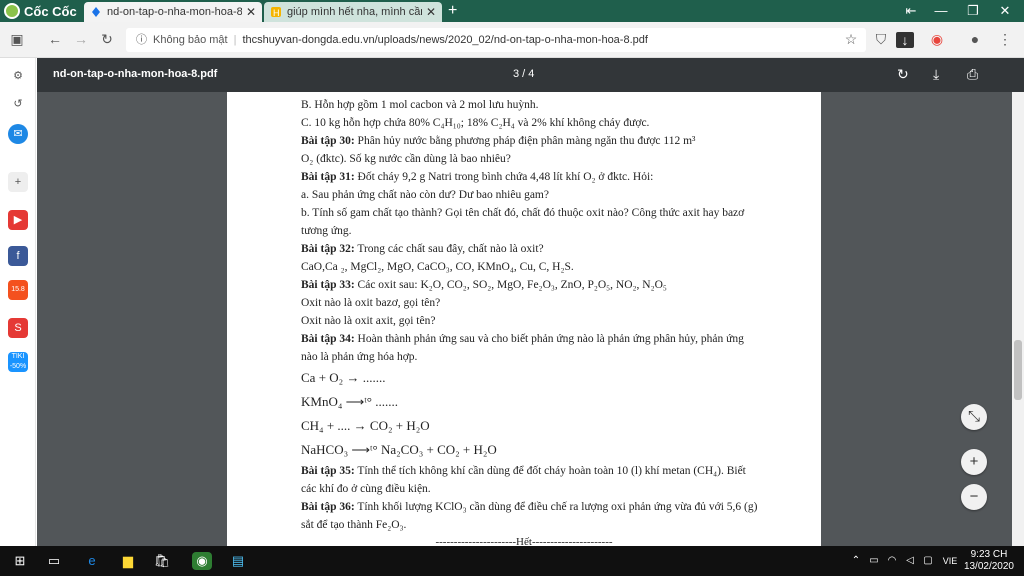 This screenshot has height=576, width=1024. I want to click on equation: CH₄ + .... → CO₂ + H₂O, so click(365, 425).